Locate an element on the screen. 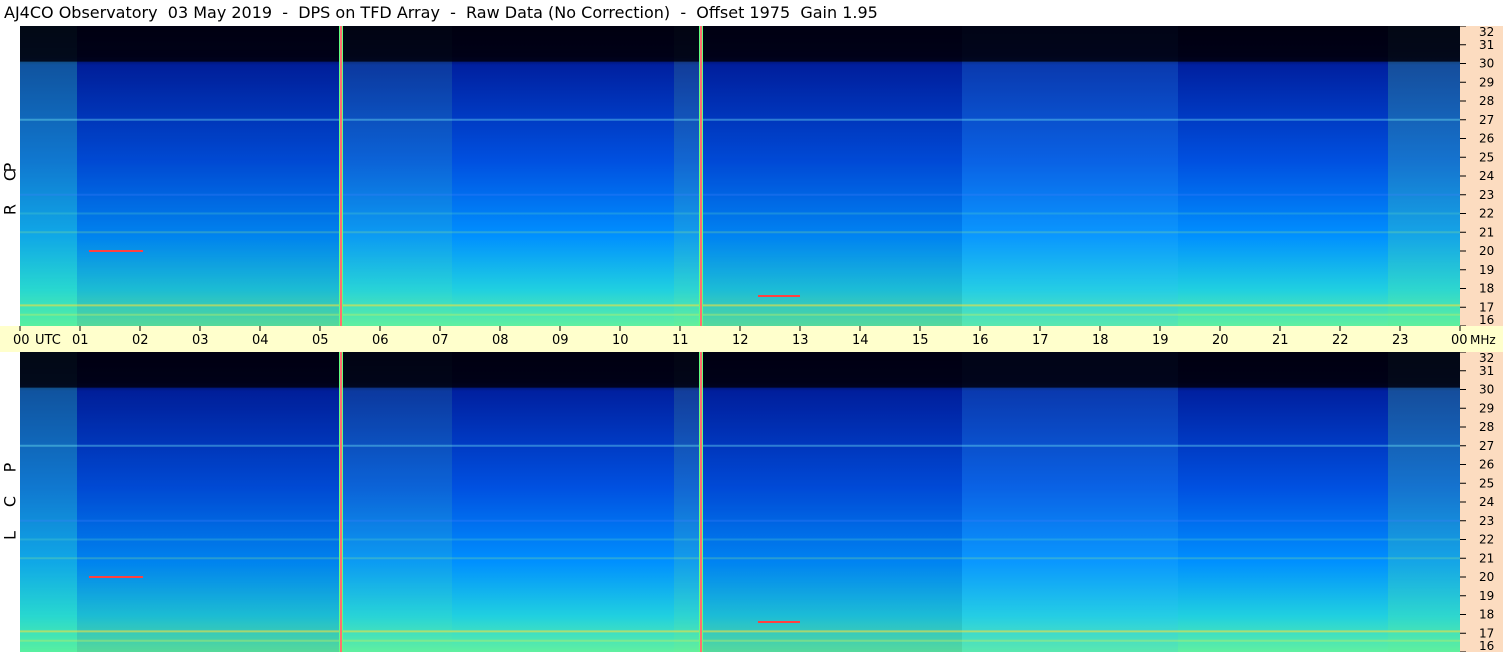 The height and width of the screenshot is (672, 1503). time-axis-utc-label: UTC is located at coordinates (48, 340).